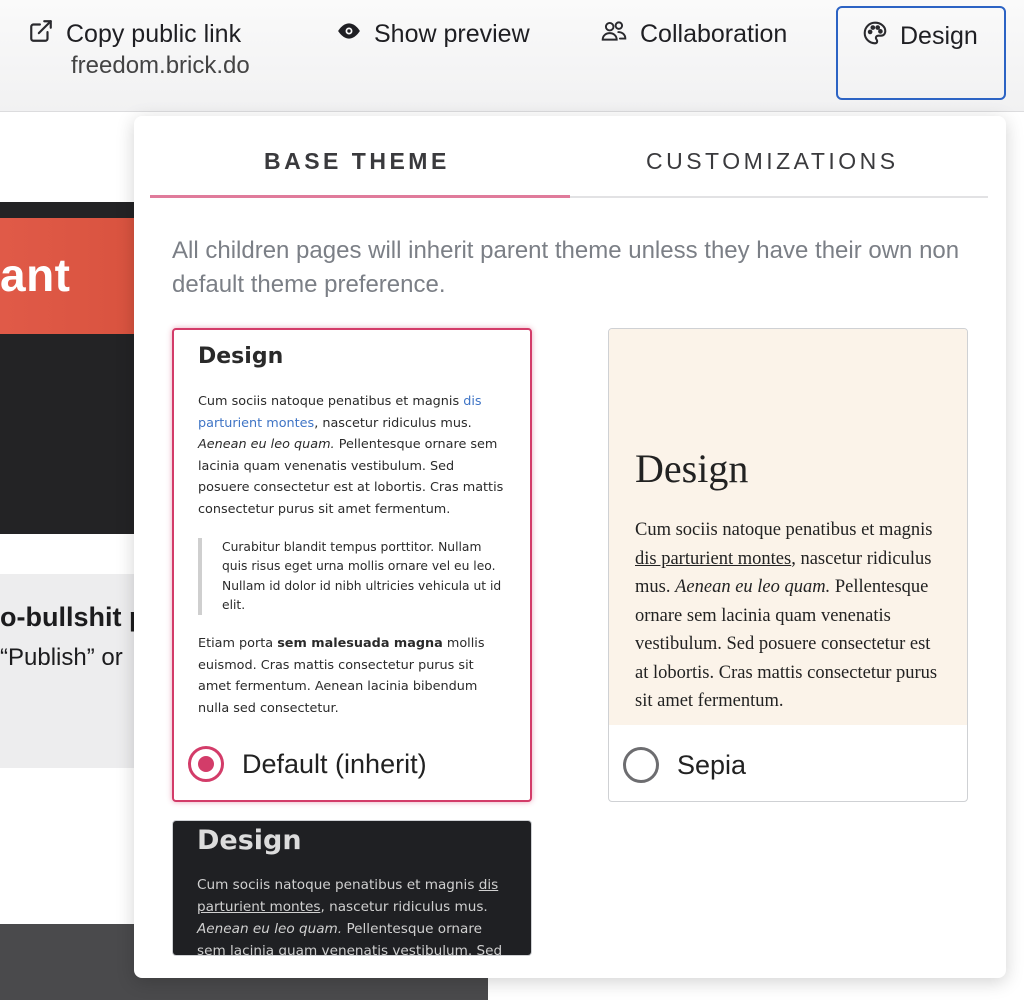 This screenshot has width=1024, height=1000. What do you see at coordinates (357, 161) in the screenshot?
I see `tab-base-theme: BASE THEME` at bounding box center [357, 161].